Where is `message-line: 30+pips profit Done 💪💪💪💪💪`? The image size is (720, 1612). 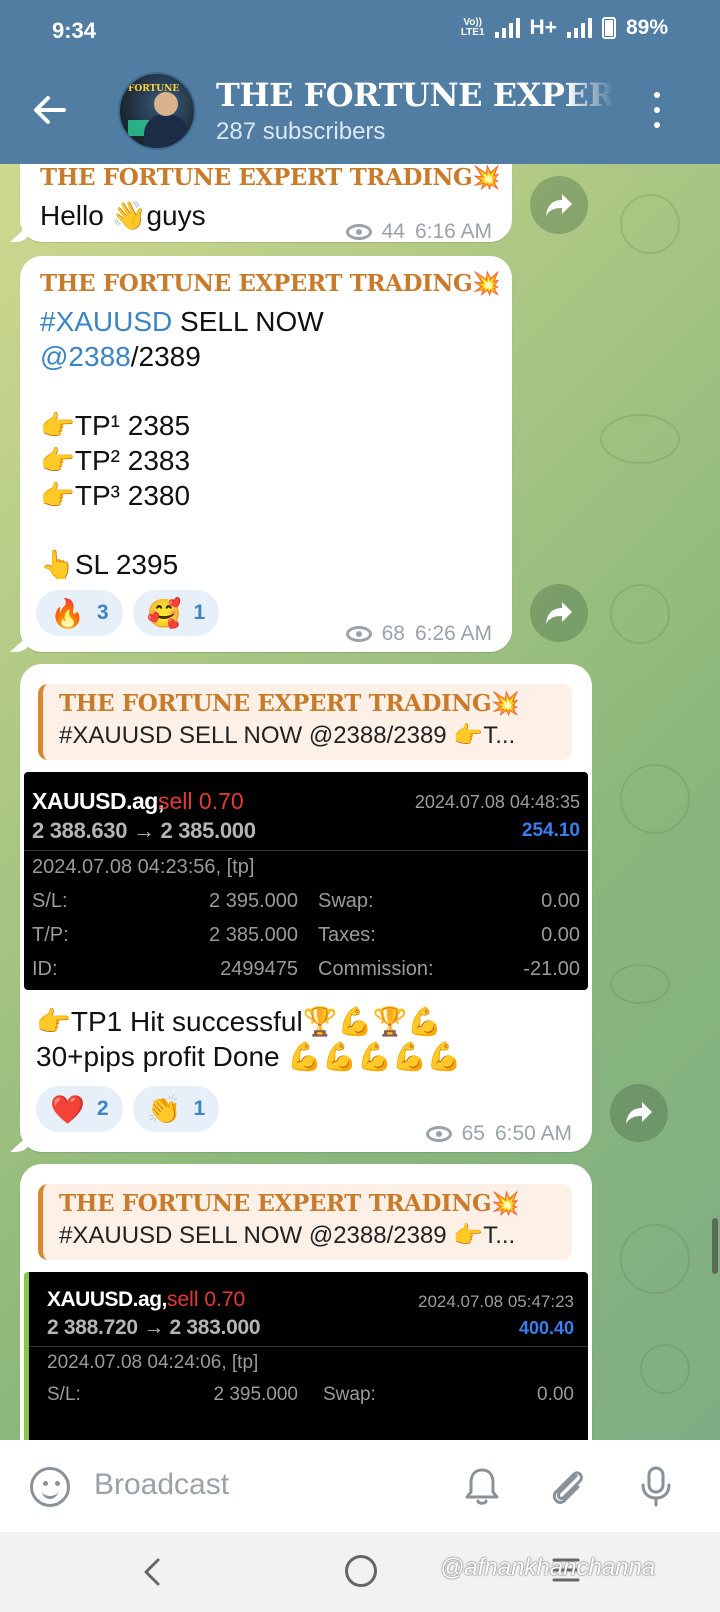
message-line: 30+pips profit Done 💪💪💪💪💪 is located at coordinates (249, 1056).